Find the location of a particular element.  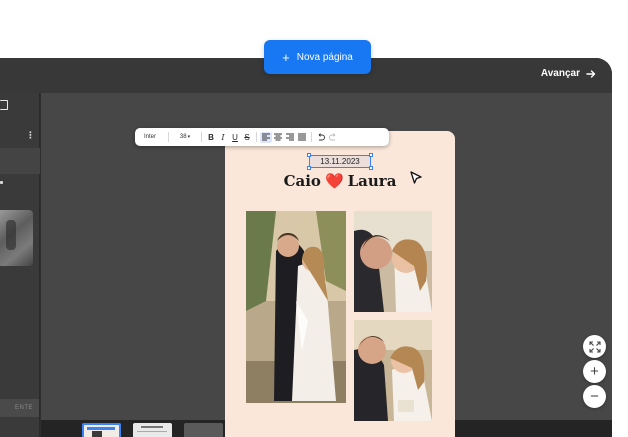

add-page-button: + Nova página is located at coordinates (317, 57).